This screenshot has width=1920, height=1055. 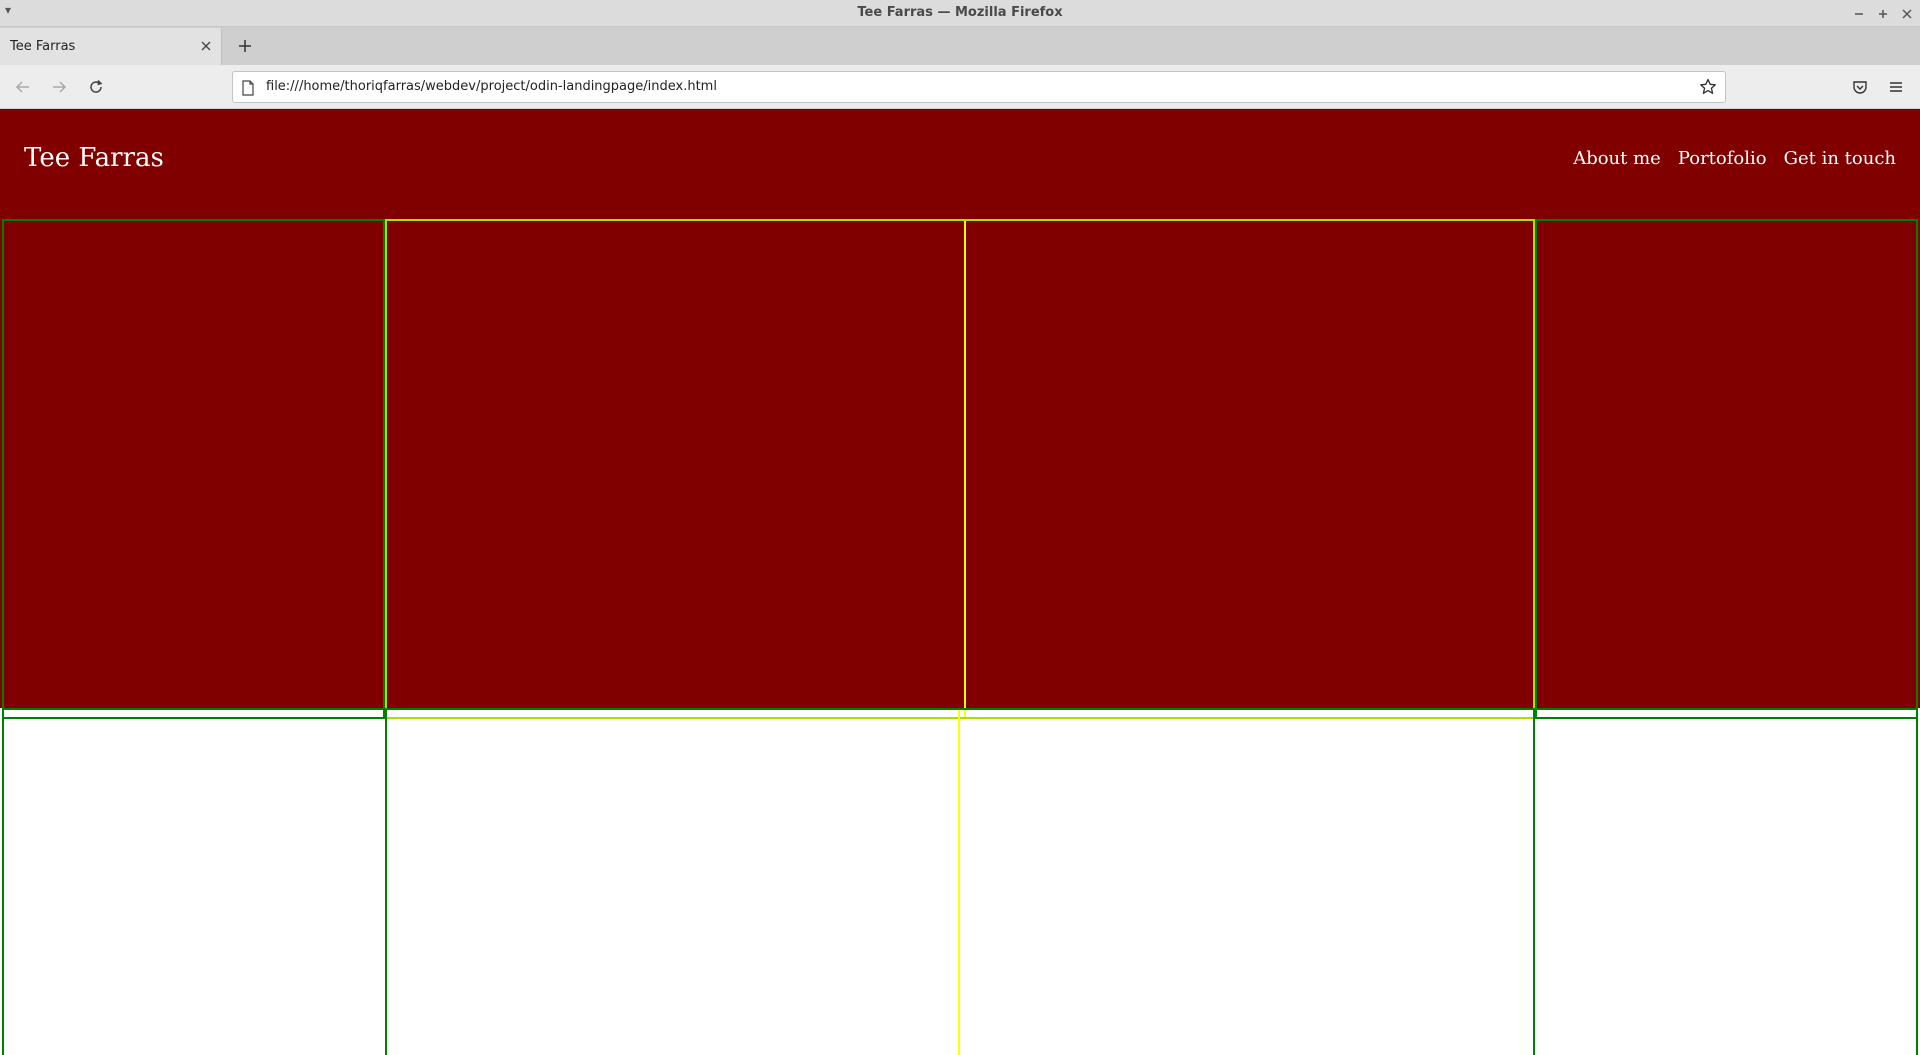 What do you see at coordinates (1708, 87) in the screenshot?
I see `star-icon` at bounding box center [1708, 87].